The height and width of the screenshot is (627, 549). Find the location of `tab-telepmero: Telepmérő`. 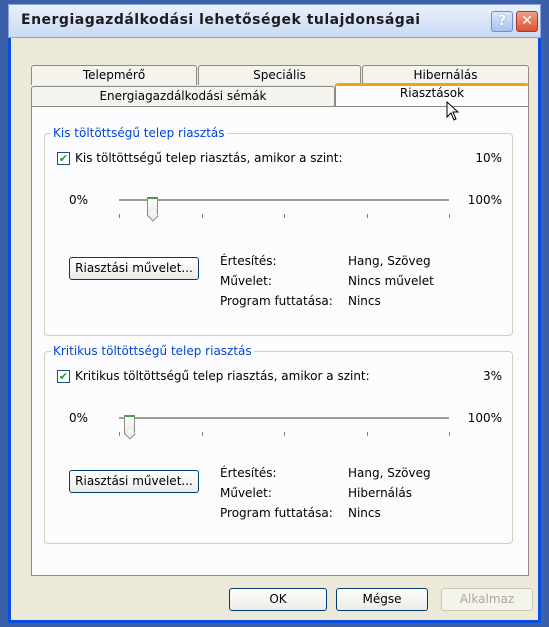

tab-telepmero: Telepmérő is located at coordinates (114, 75).